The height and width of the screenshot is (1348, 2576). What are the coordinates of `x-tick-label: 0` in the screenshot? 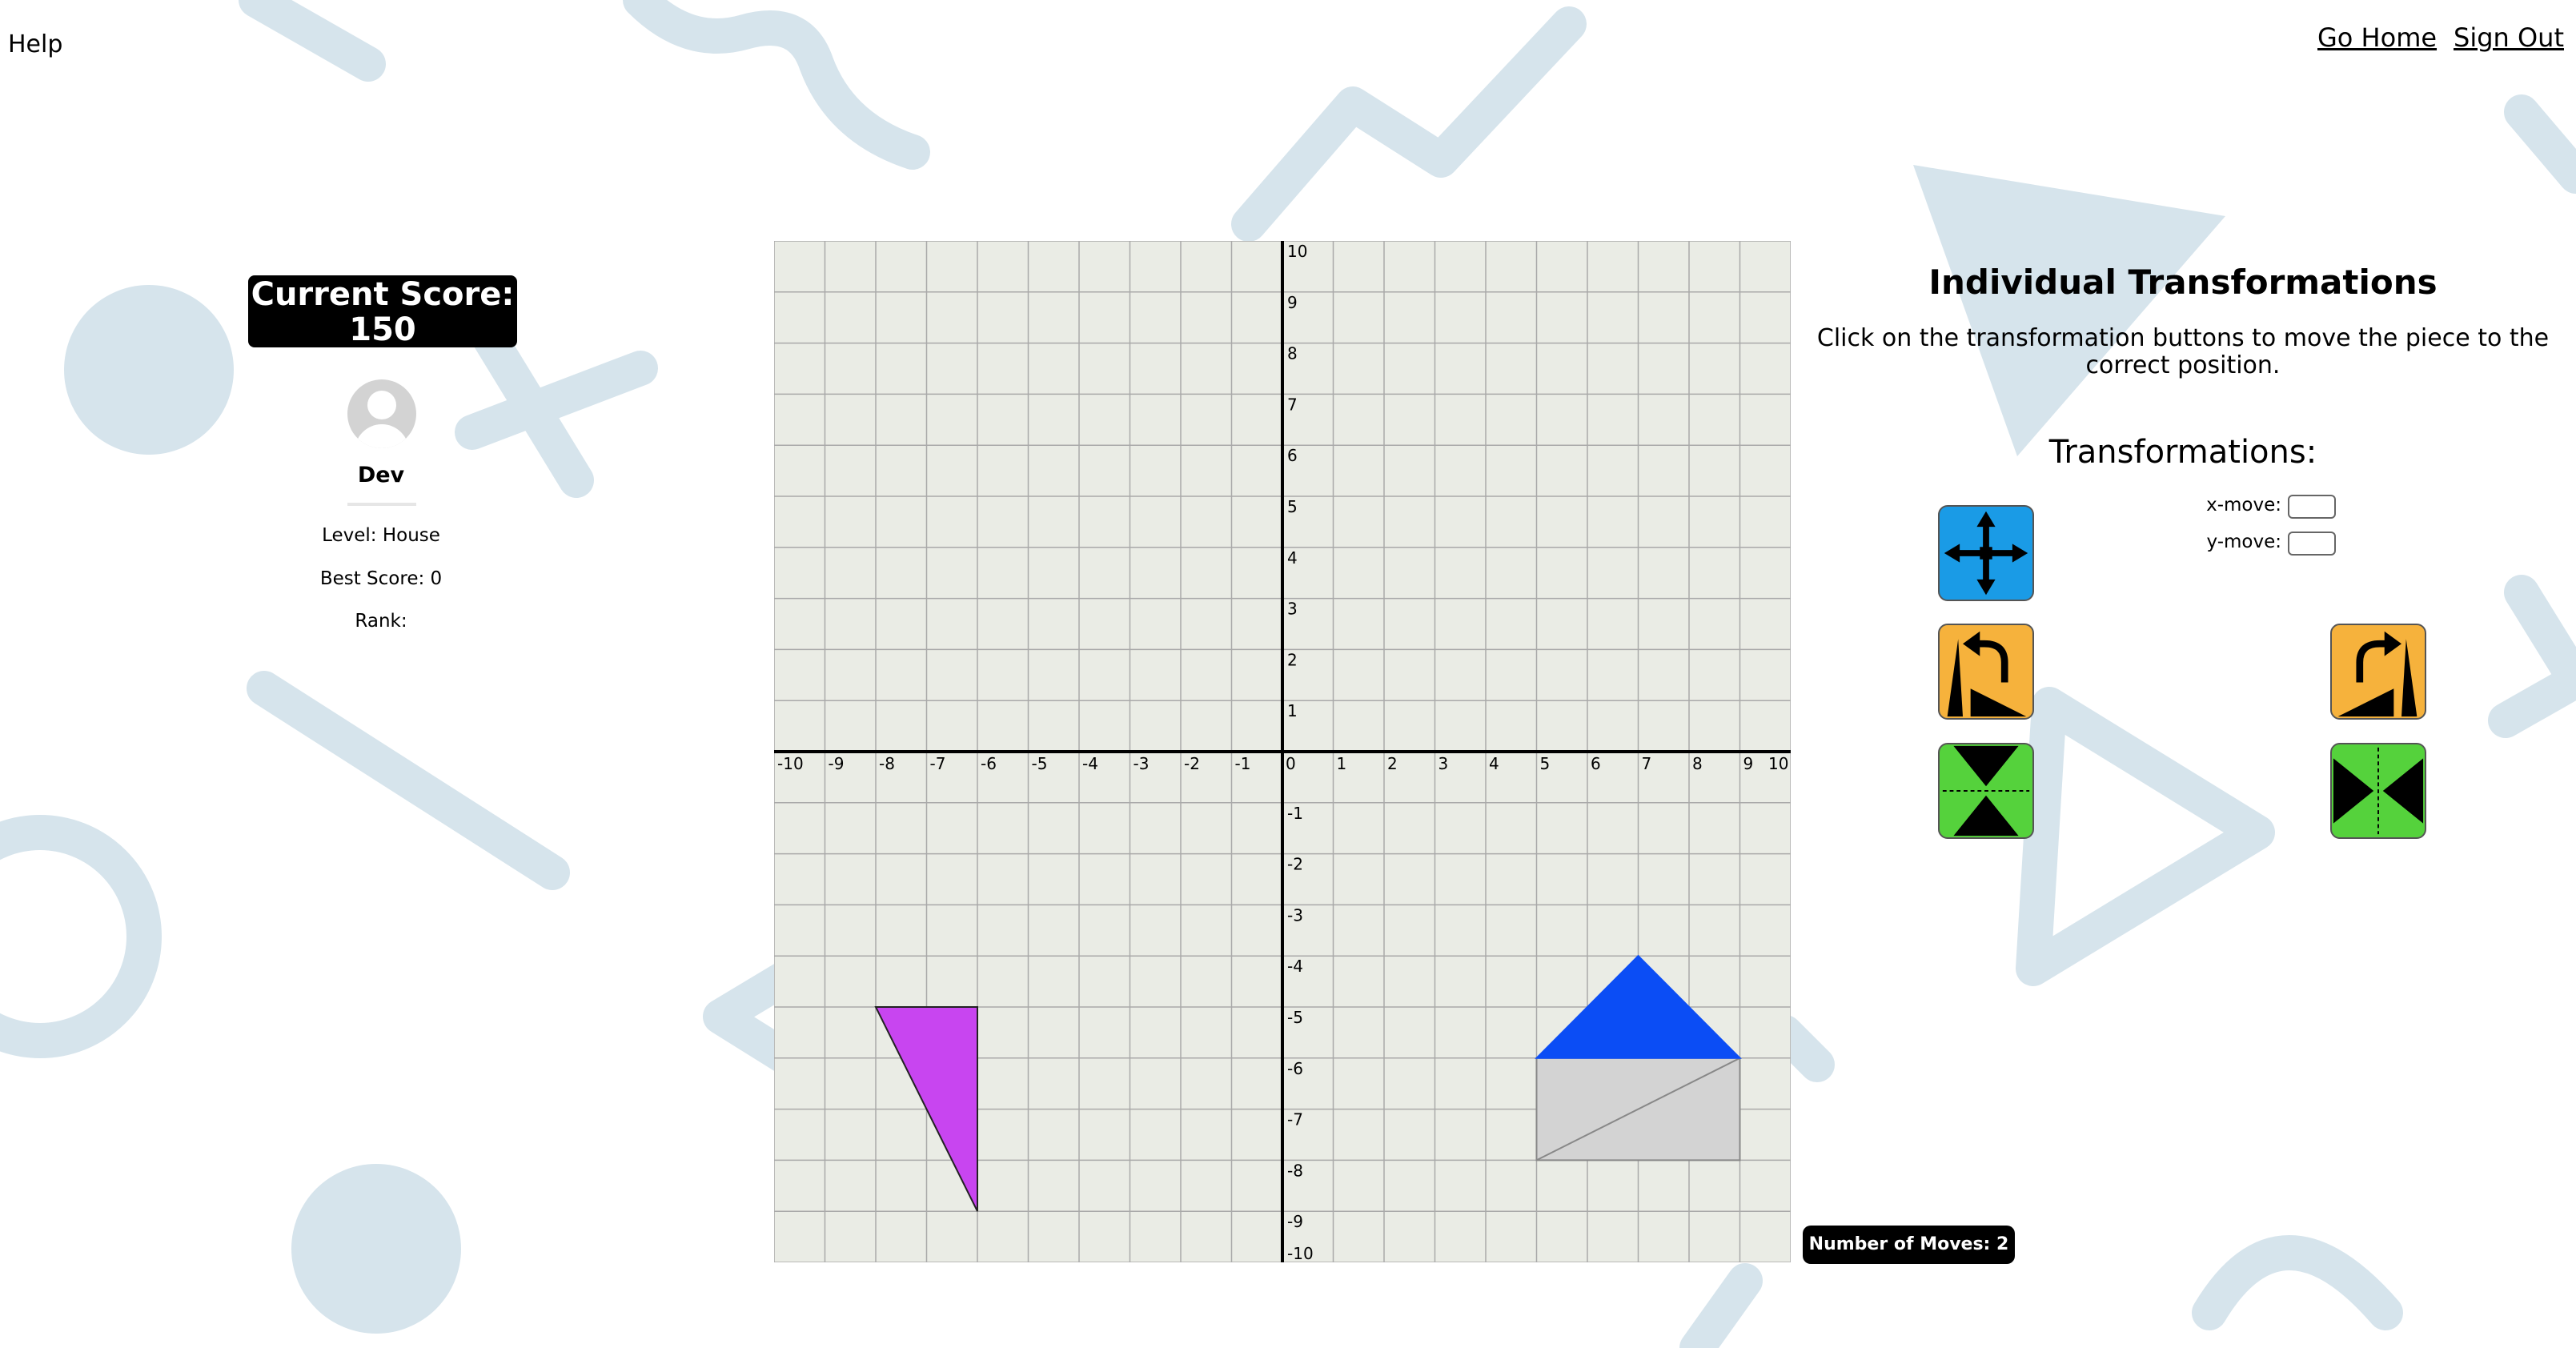 It's located at (1291, 763).